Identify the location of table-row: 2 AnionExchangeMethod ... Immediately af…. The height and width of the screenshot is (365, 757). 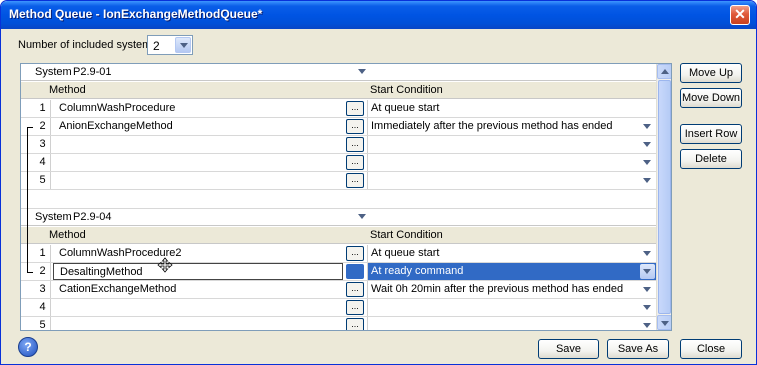
(339, 127).